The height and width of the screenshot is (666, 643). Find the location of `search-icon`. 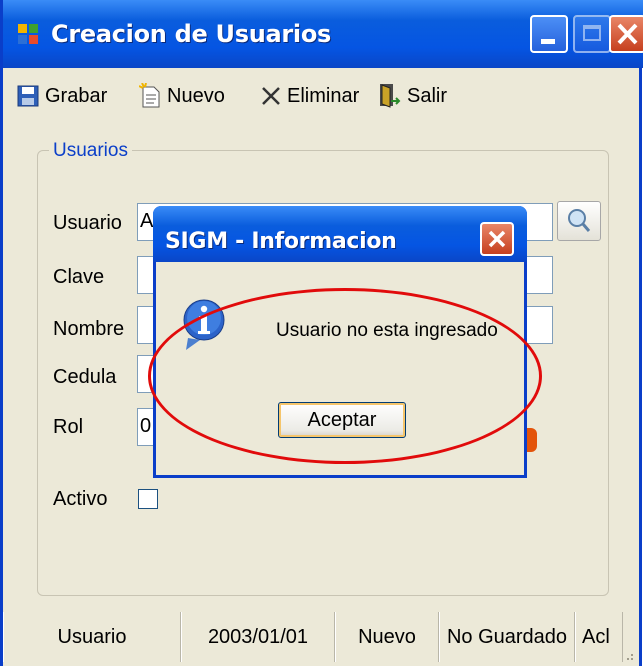

search-icon is located at coordinates (579, 220).